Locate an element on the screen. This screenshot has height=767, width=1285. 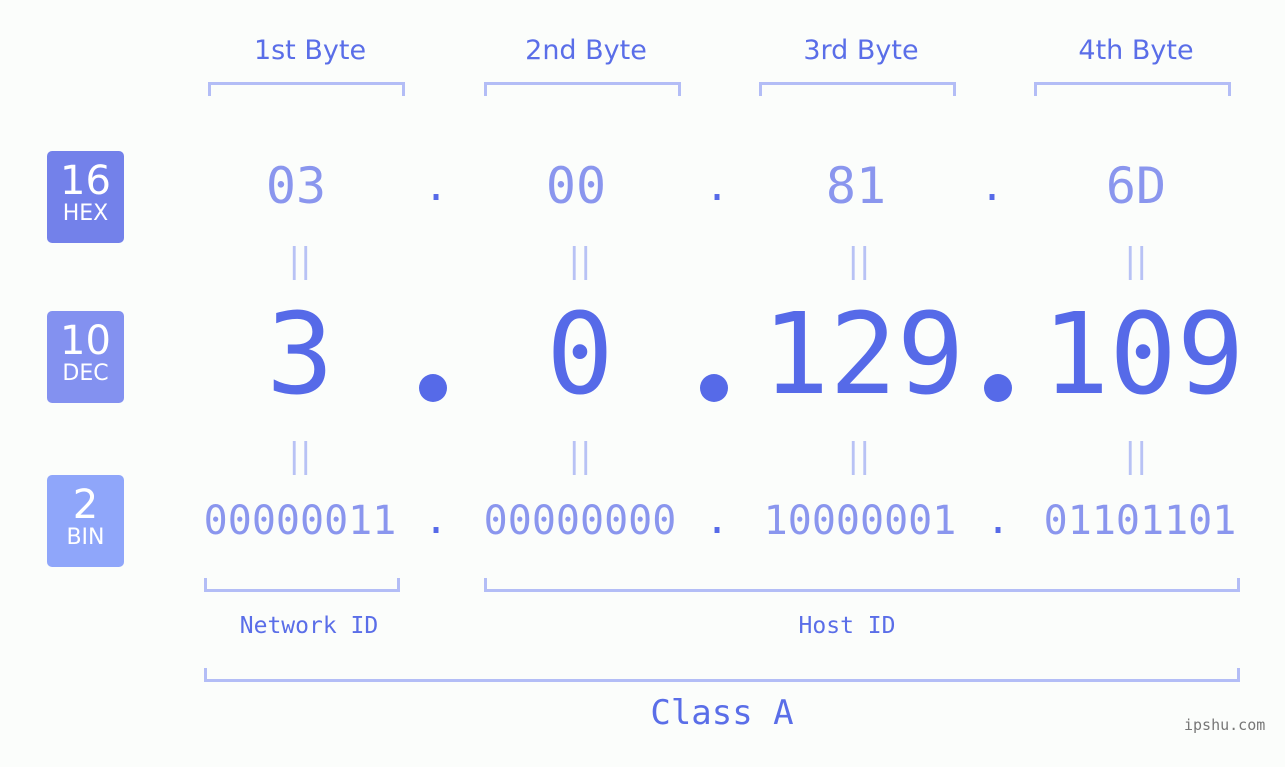
bin-base-number: 2 is located at coordinates (85, 505).